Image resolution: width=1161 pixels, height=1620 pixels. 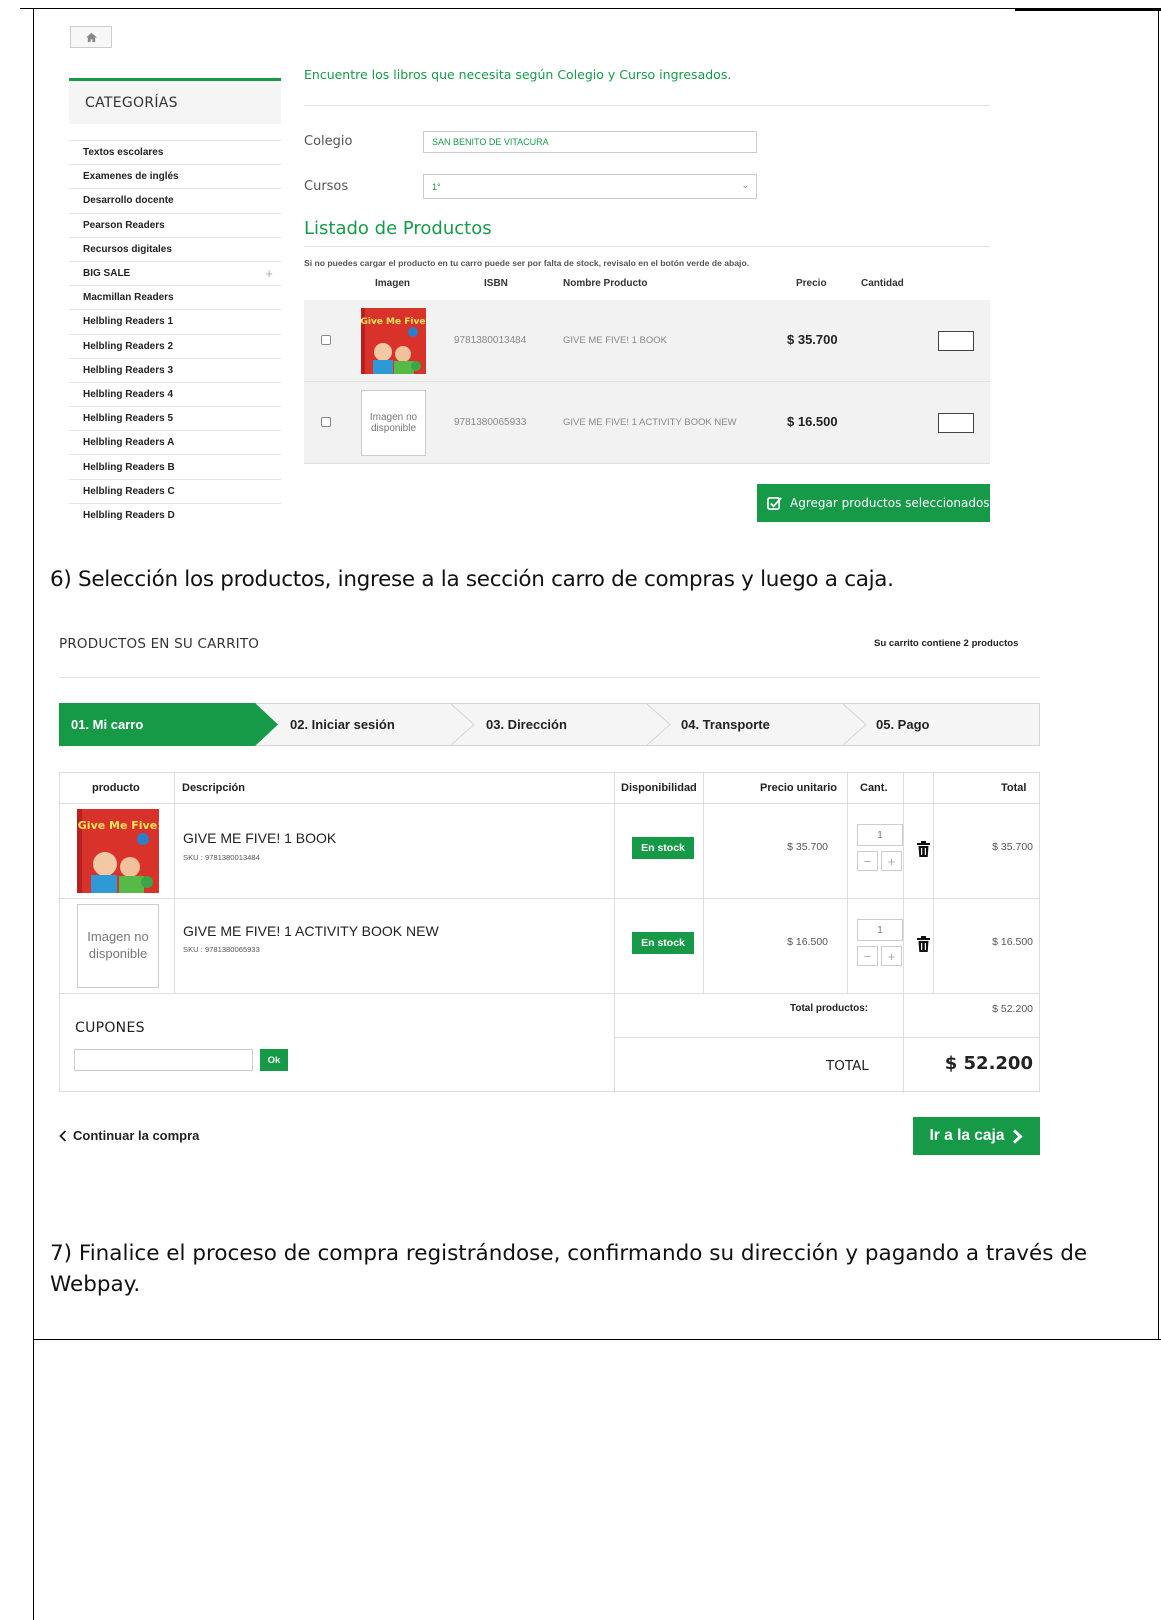 I want to click on colegio-label: Colegio, so click(x=328, y=141).